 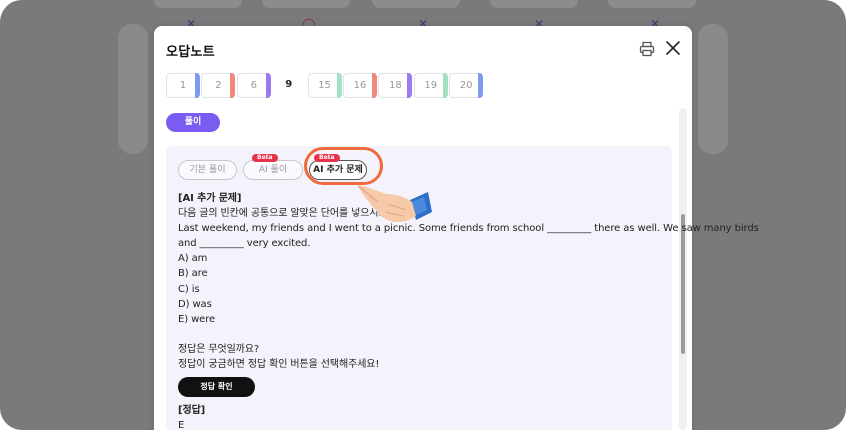 I want to click on question-number-item-active: 9, so click(x=288, y=85).